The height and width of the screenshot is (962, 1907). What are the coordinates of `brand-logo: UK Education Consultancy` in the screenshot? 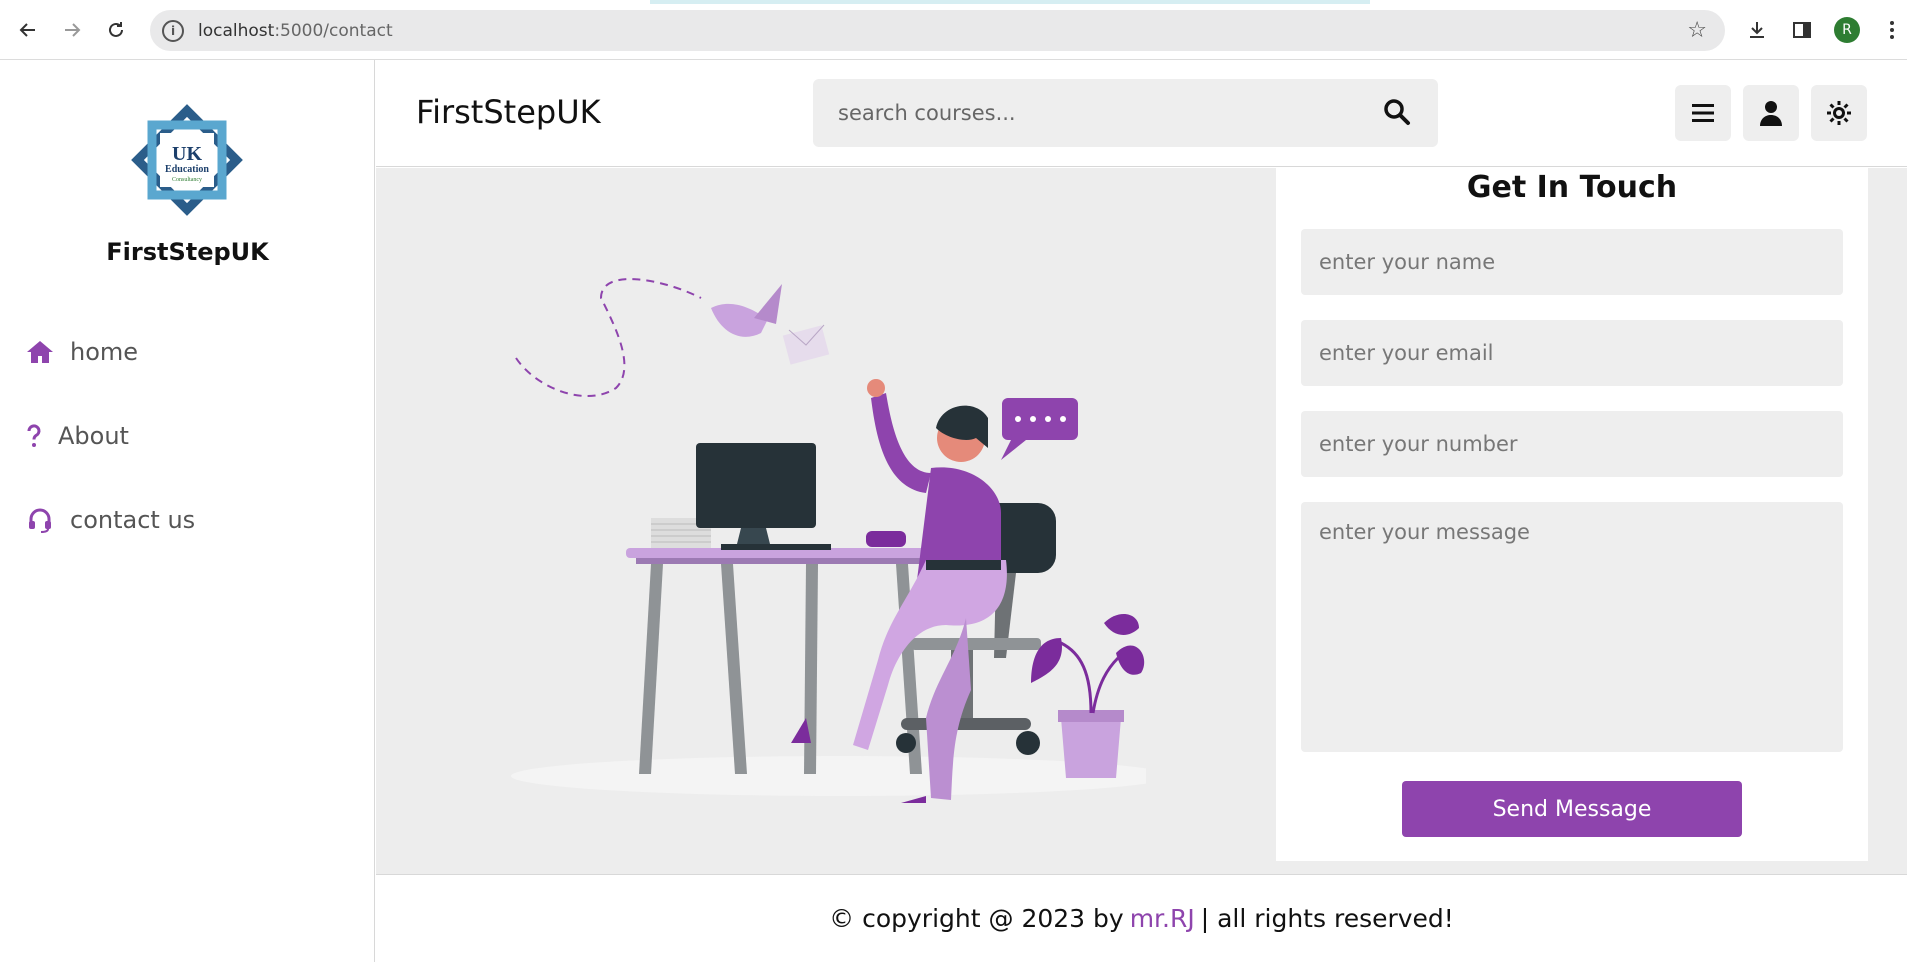 It's located at (187, 160).